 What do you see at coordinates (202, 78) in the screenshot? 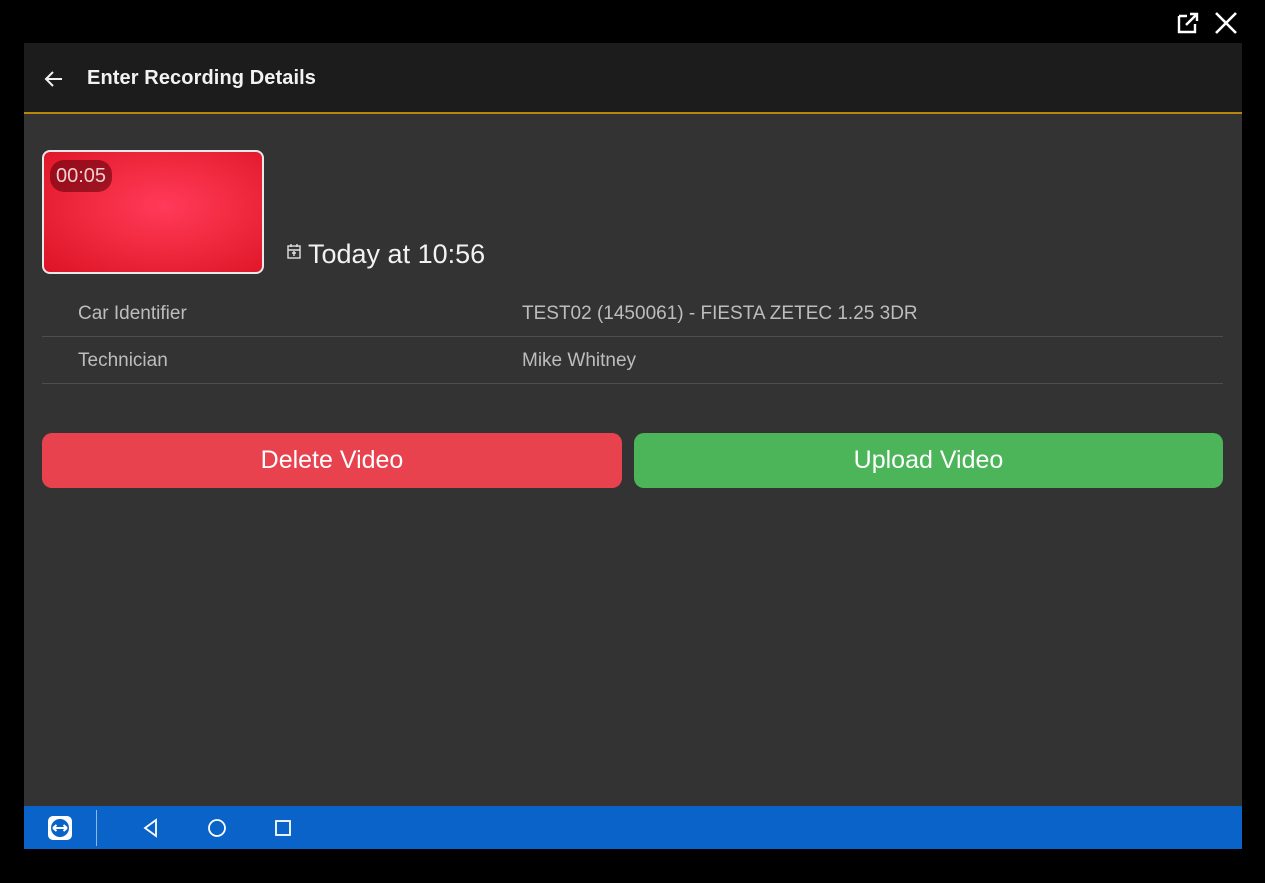
I see `page-title: Enter Recording Details` at bounding box center [202, 78].